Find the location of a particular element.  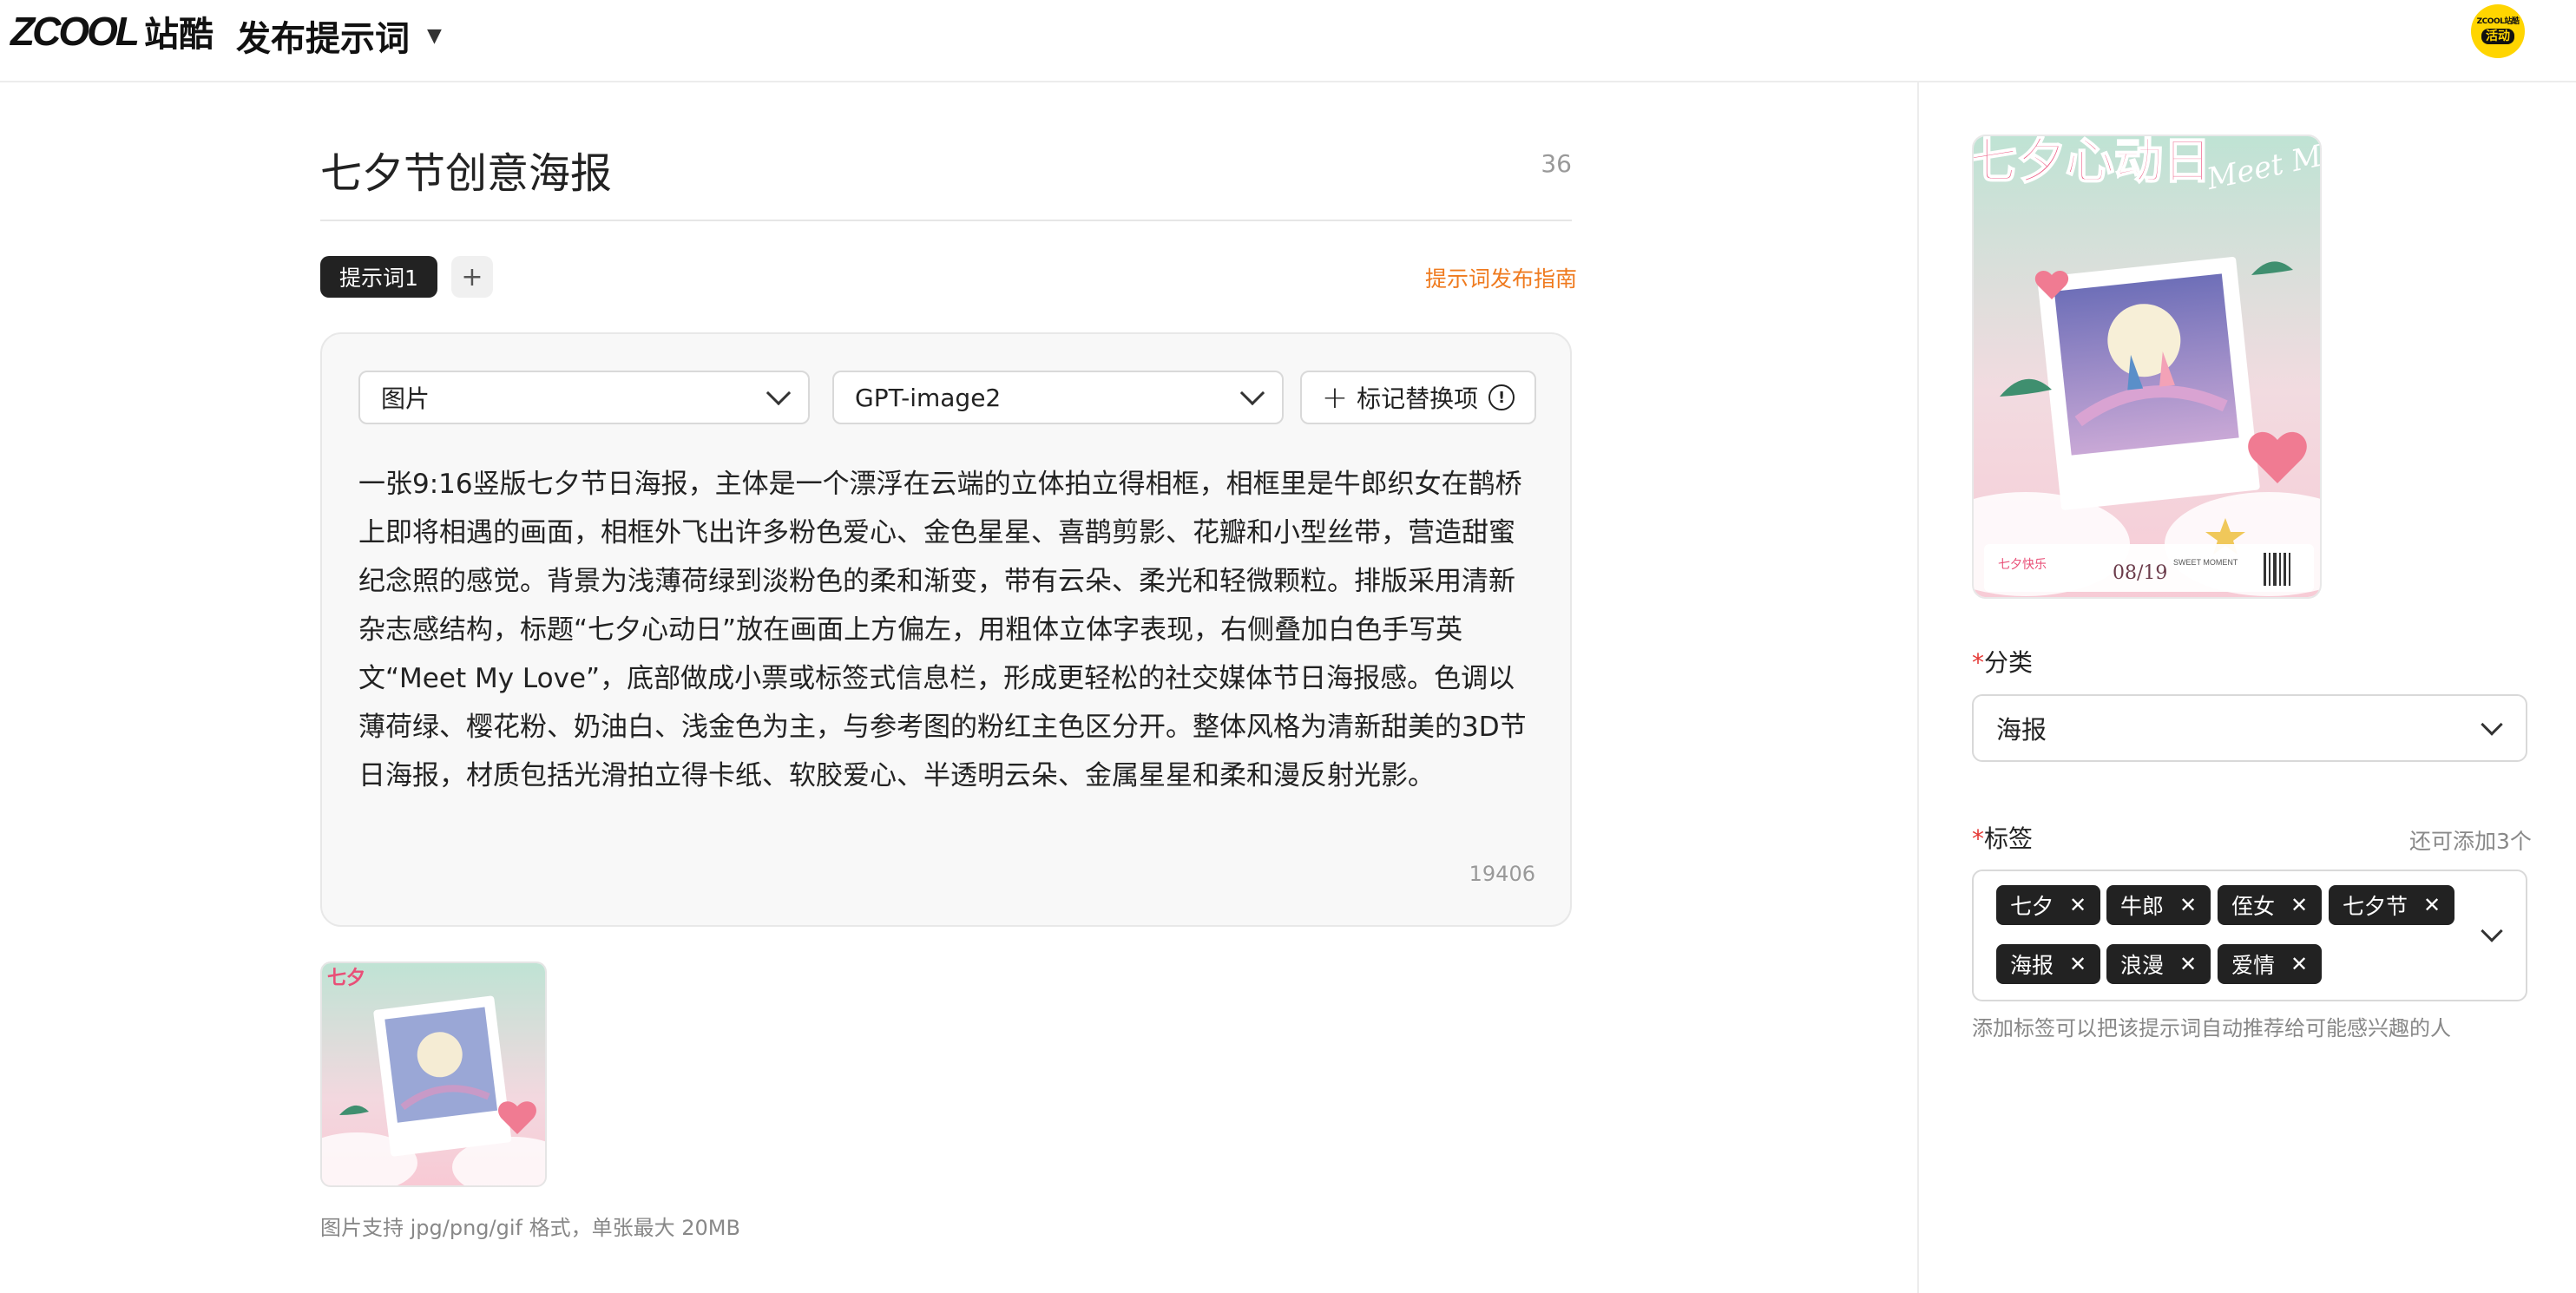

tag-chip: 爱情 ✕ is located at coordinates (2270, 964).